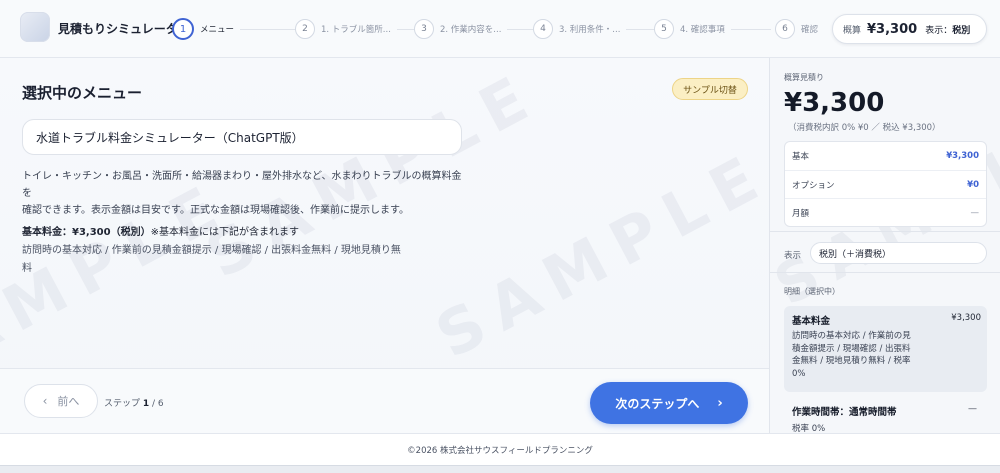 The width and height of the screenshot is (1000, 473). What do you see at coordinates (809, 428) in the screenshot?
I see `detail-description: 税率 0%` at bounding box center [809, 428].